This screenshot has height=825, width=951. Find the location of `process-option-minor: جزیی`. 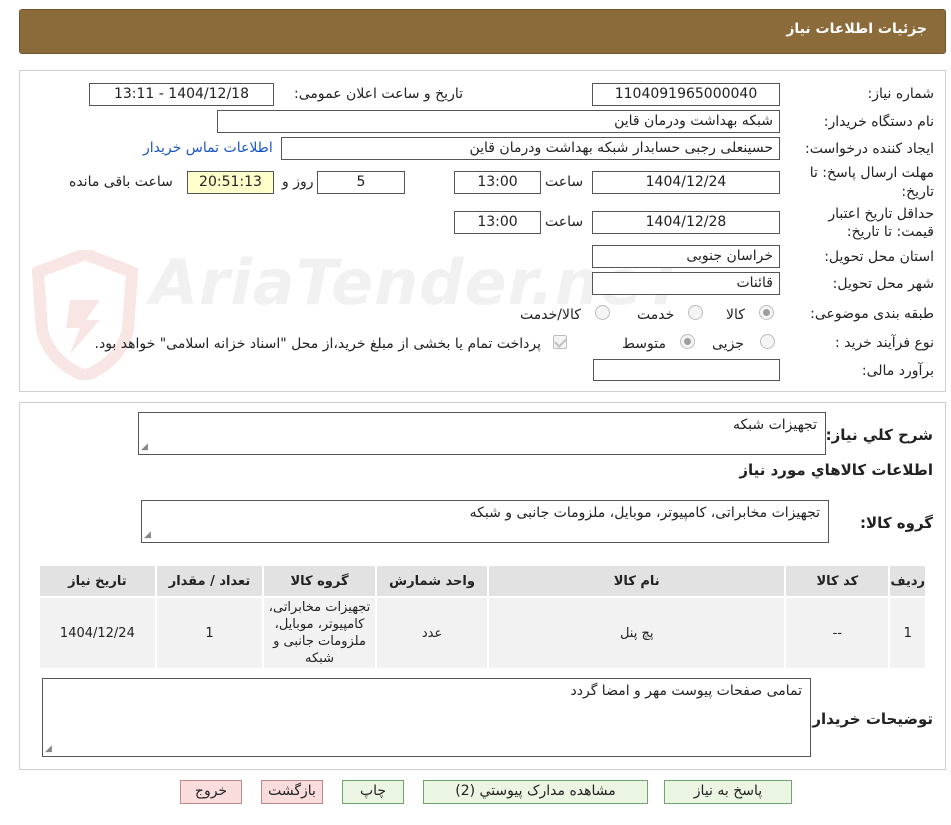

process-option-minor: جزیی is located at coordinates (728, 344).